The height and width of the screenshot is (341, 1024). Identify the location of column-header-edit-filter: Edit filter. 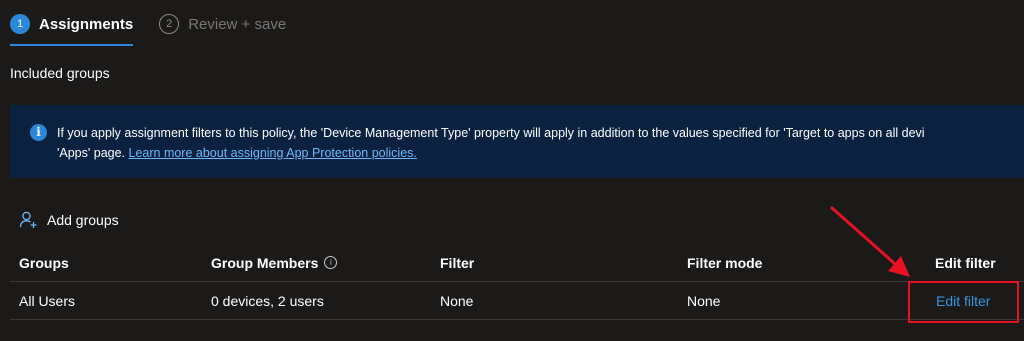
(965, 262).